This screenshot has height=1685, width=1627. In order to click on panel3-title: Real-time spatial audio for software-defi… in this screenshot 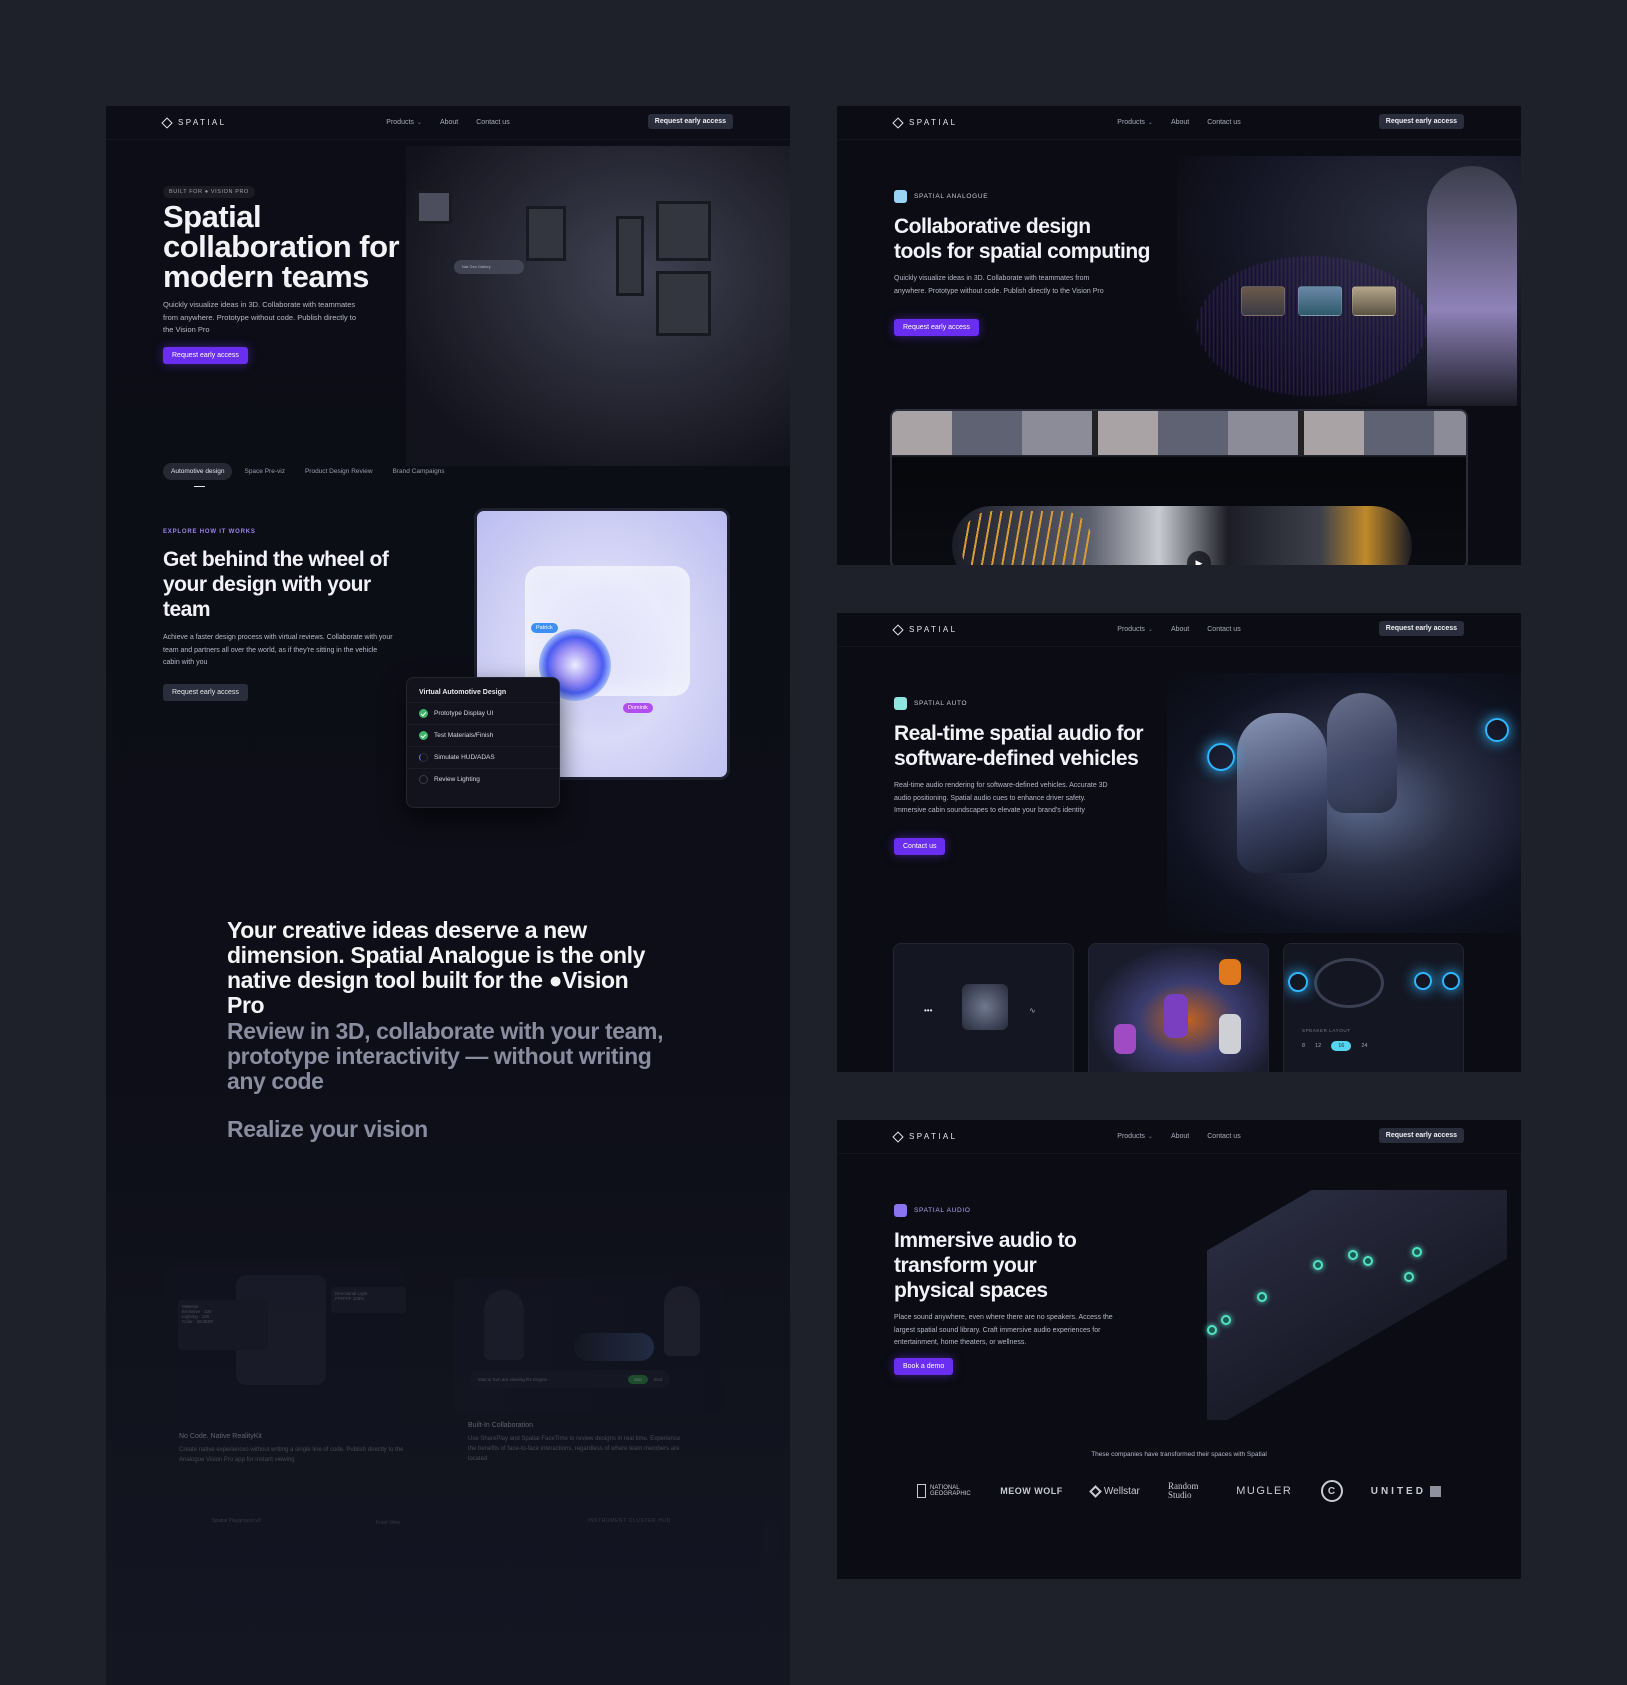, I will do `click(1019, 746)`.